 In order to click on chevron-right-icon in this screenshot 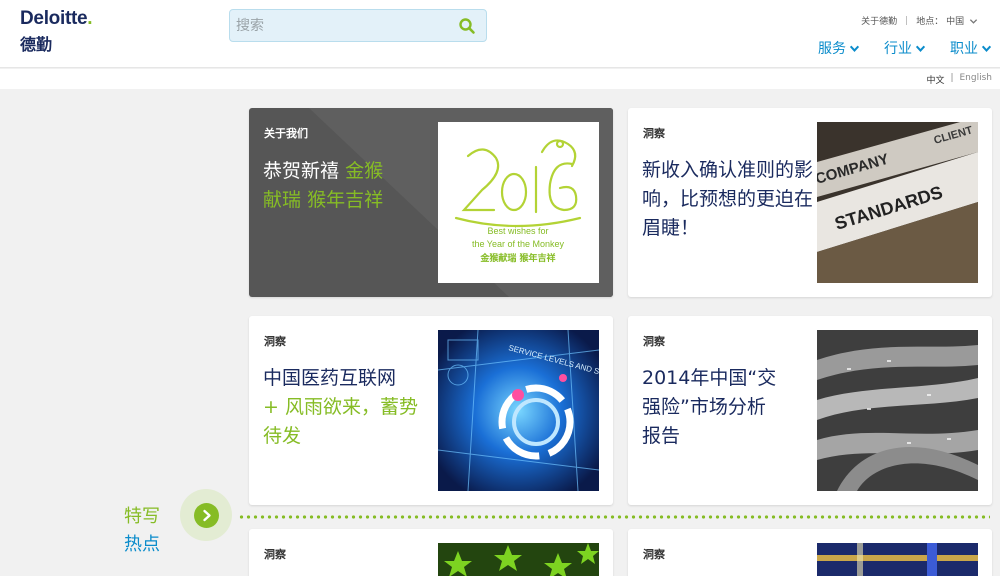, I will do `click(207, 515)`.